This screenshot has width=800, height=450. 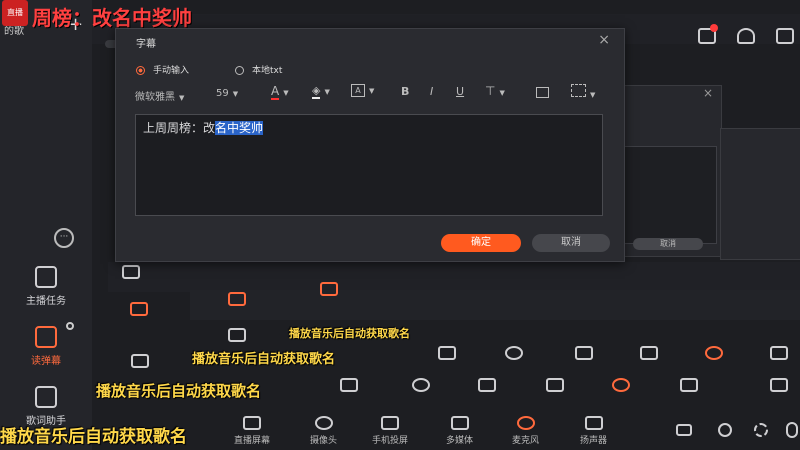 What do you see at coordinates (390, 423) in the screenshot?
I see `phone-cast-icon` at bounding box center [390, 423].